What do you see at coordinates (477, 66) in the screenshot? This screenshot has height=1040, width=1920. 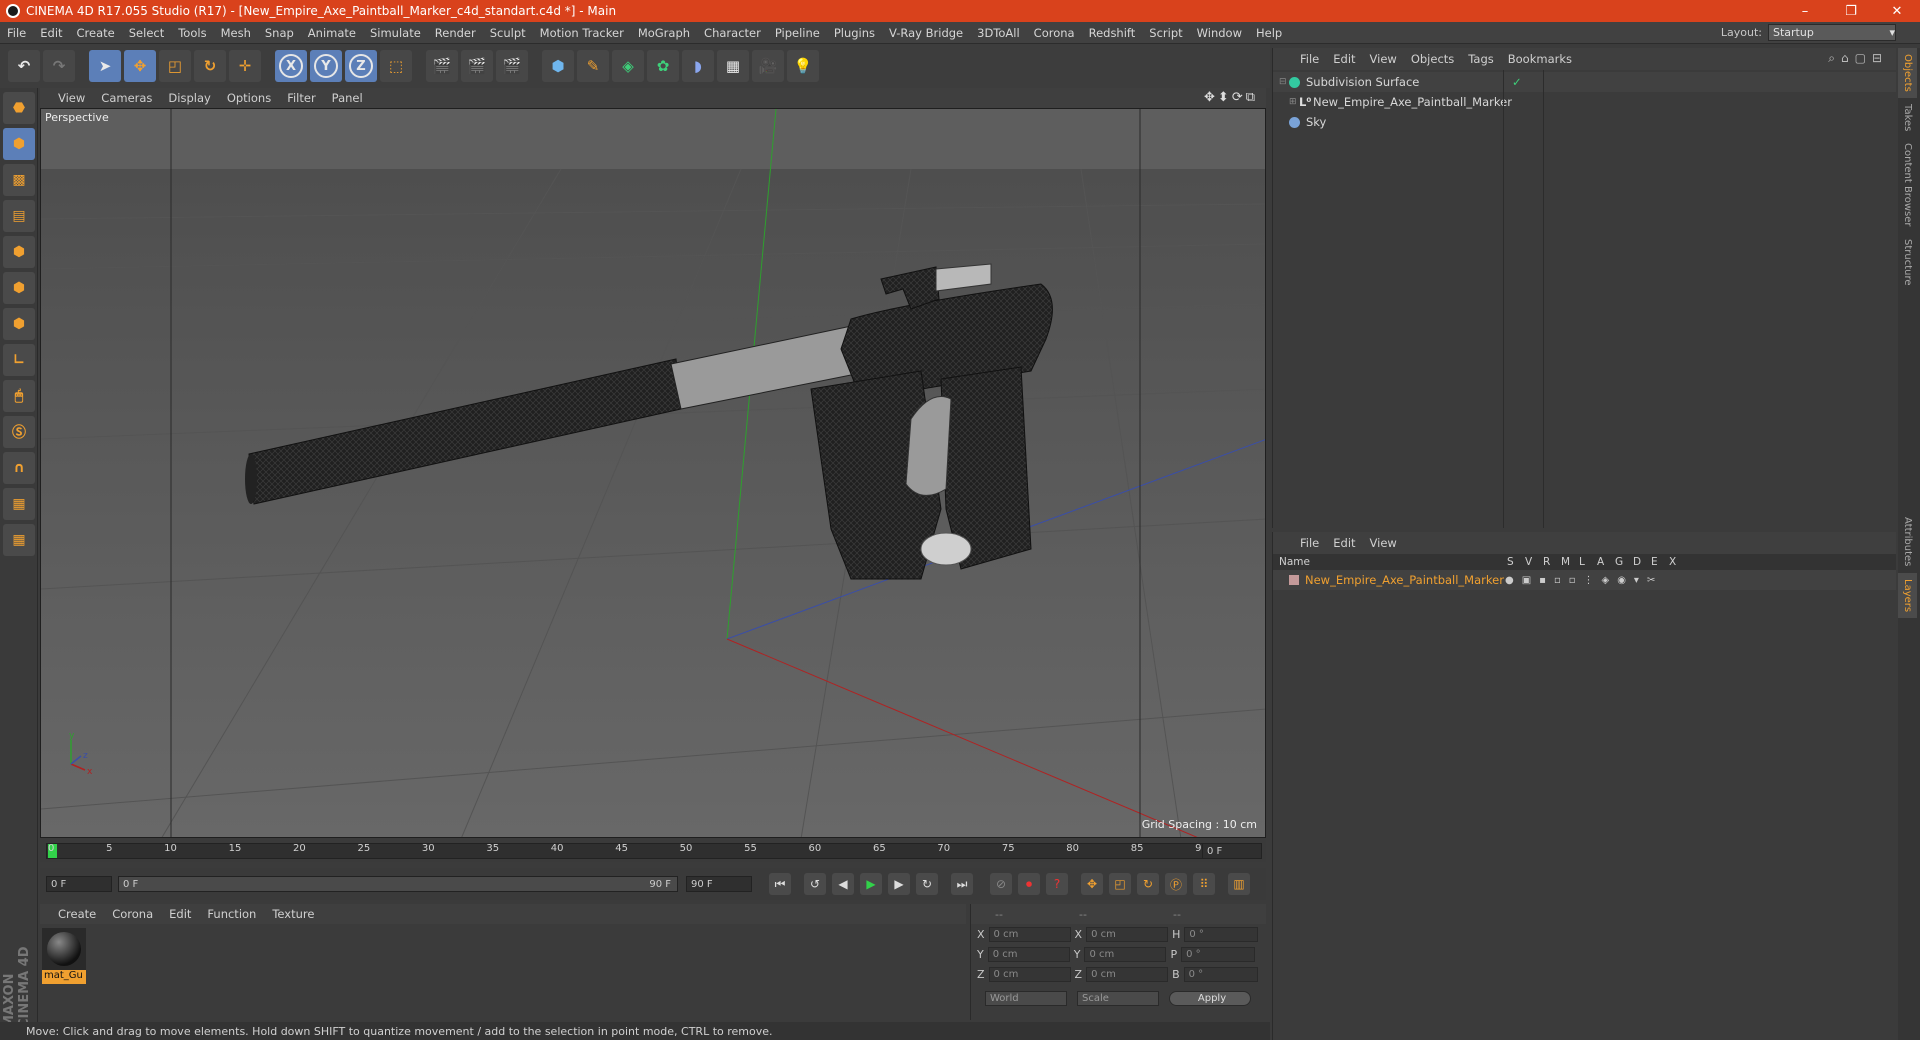 I see `render-to-picture-viewer-button: 🎬` at bounding box center [477, 66].